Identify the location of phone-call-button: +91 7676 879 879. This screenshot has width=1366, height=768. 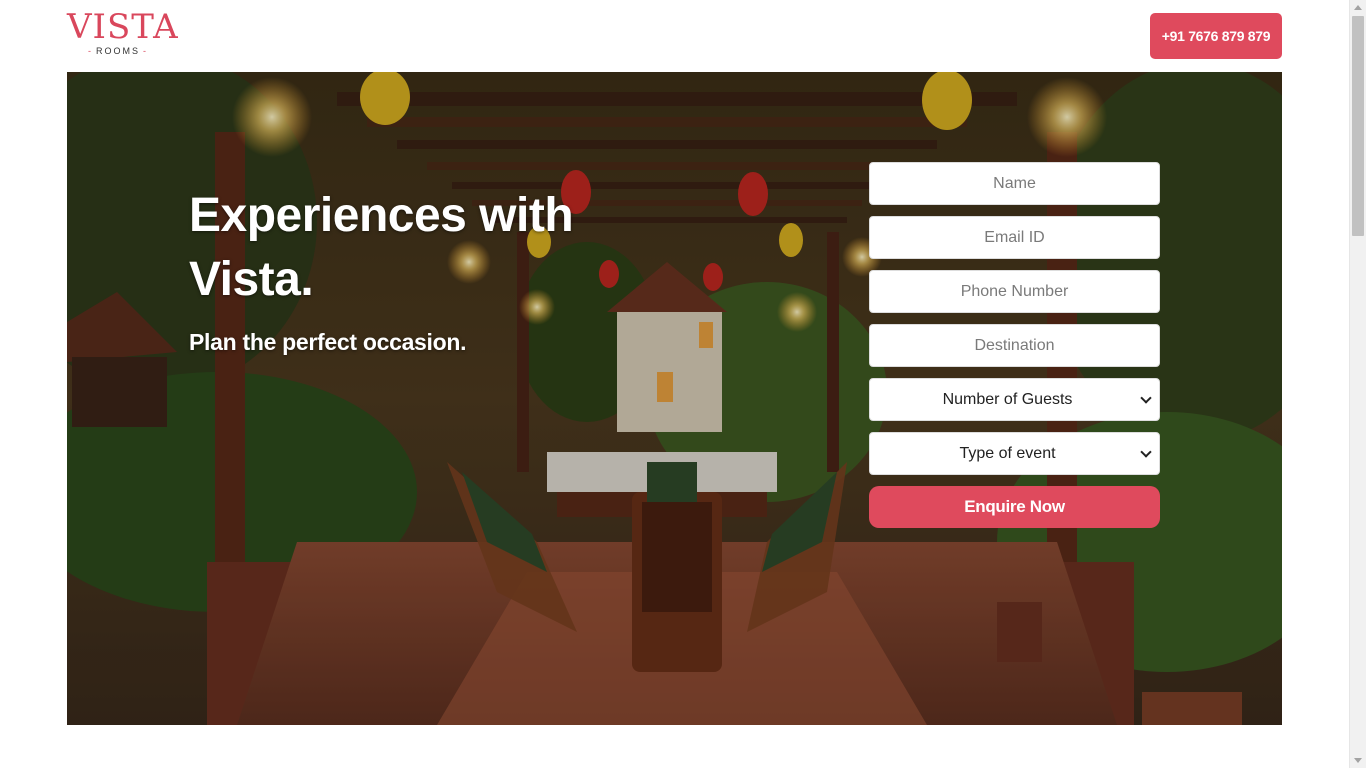
(1216, 36).